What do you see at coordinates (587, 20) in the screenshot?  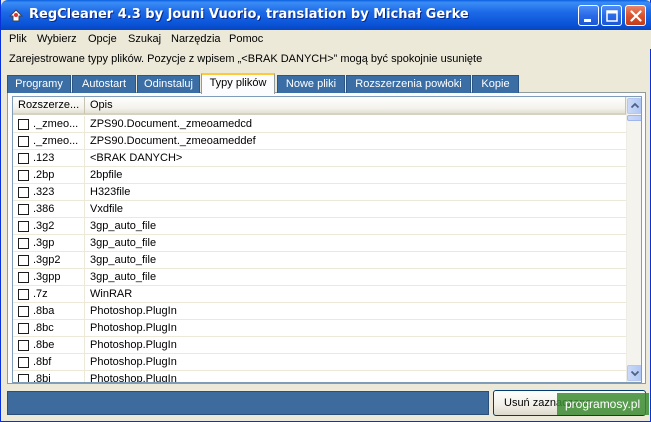 I see `minimize-icon` at bounding box center [587, 20].